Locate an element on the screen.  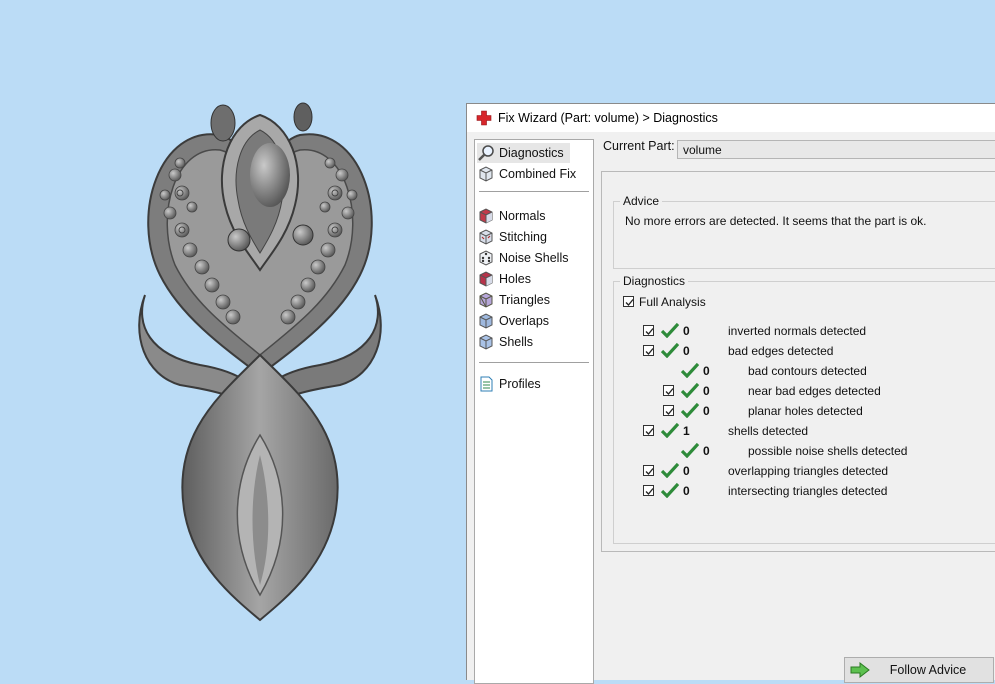
diagnostic-label: intersecting triangles detected is located at coordinates (808, 491).